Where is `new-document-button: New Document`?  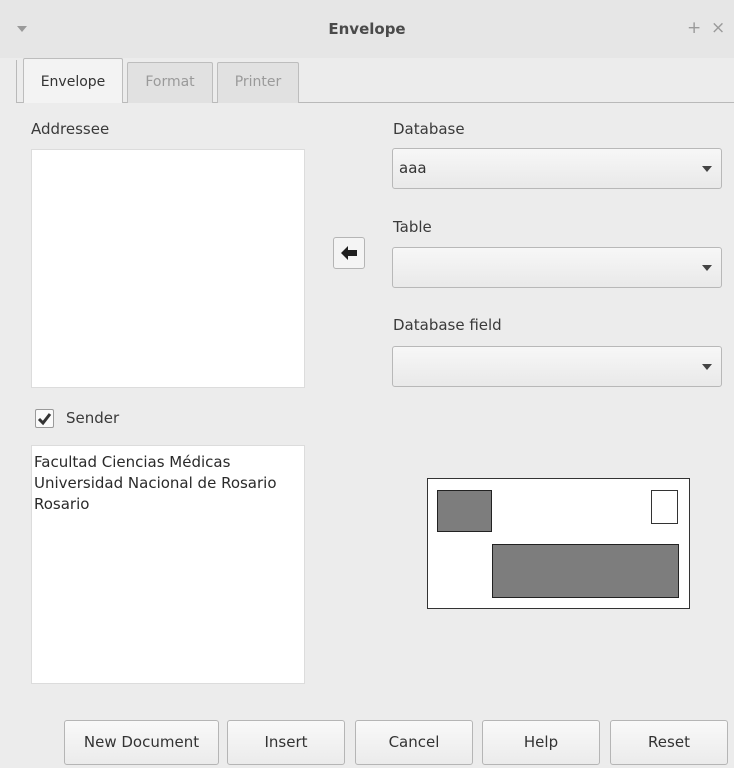 new-document-button: New Document is located at coordinates (141, 742).